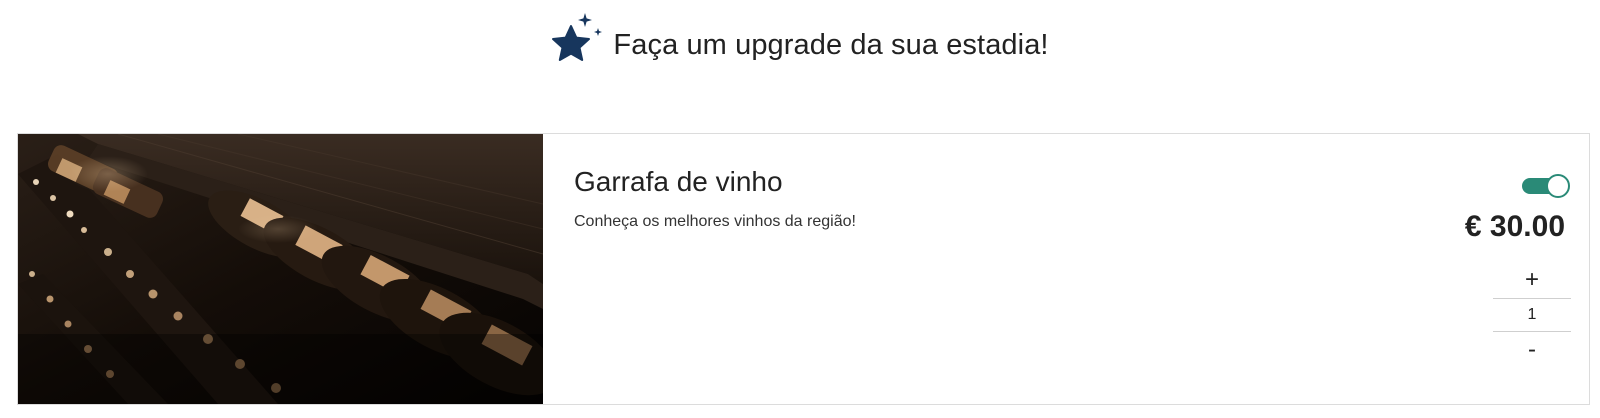 This screenshot has width=1600, height=418. Describe the element at coordinates (1514, 226) in the screenshot. I see `product-price: € 30.00` at that location.